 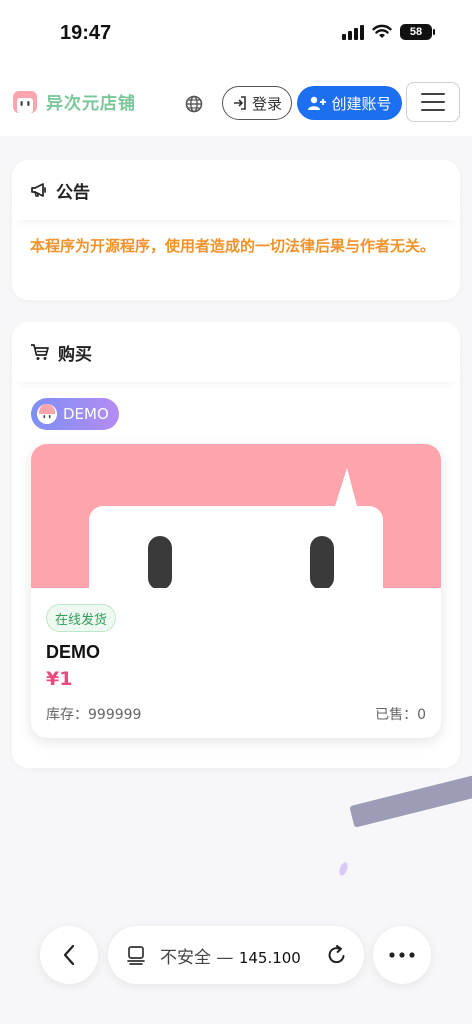 I want to click on notice-text: 本程序为开源程序，使用者造成的一切法律后果与作者无关。, so click(x=233, y=246).